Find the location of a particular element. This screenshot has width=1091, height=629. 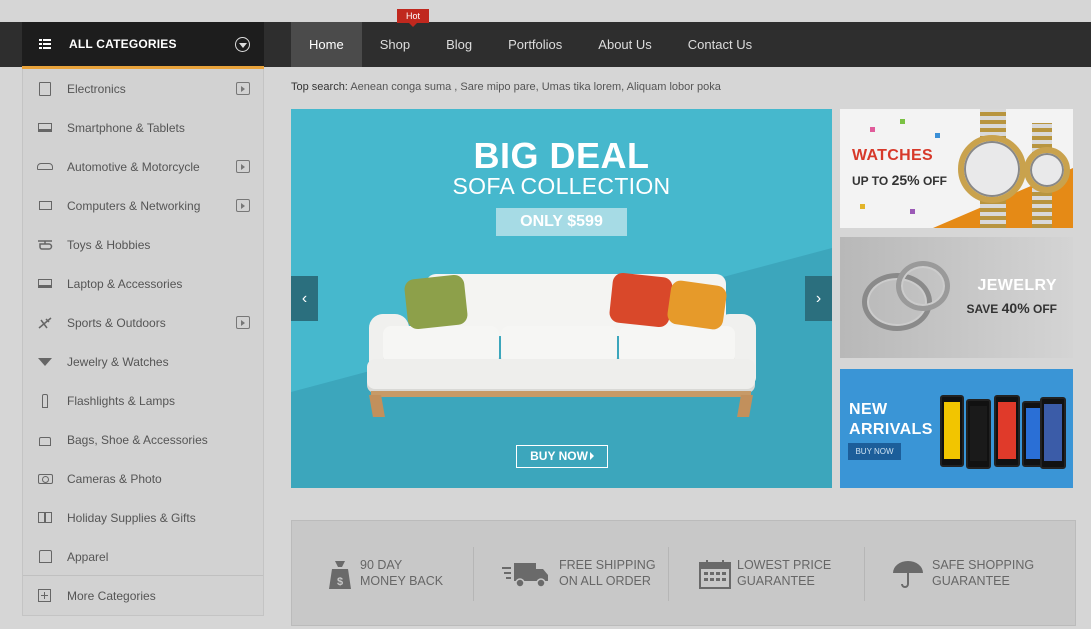

sidebar-item-label: Flashlights & Lamps is located at coordinates (121, 400).